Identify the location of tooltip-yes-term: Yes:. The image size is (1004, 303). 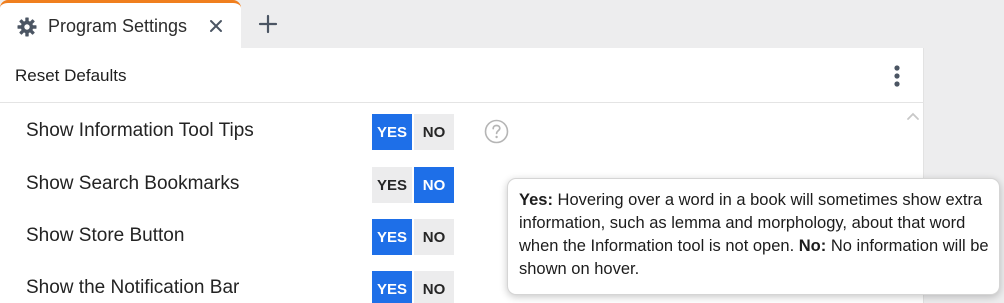
(536, 200).